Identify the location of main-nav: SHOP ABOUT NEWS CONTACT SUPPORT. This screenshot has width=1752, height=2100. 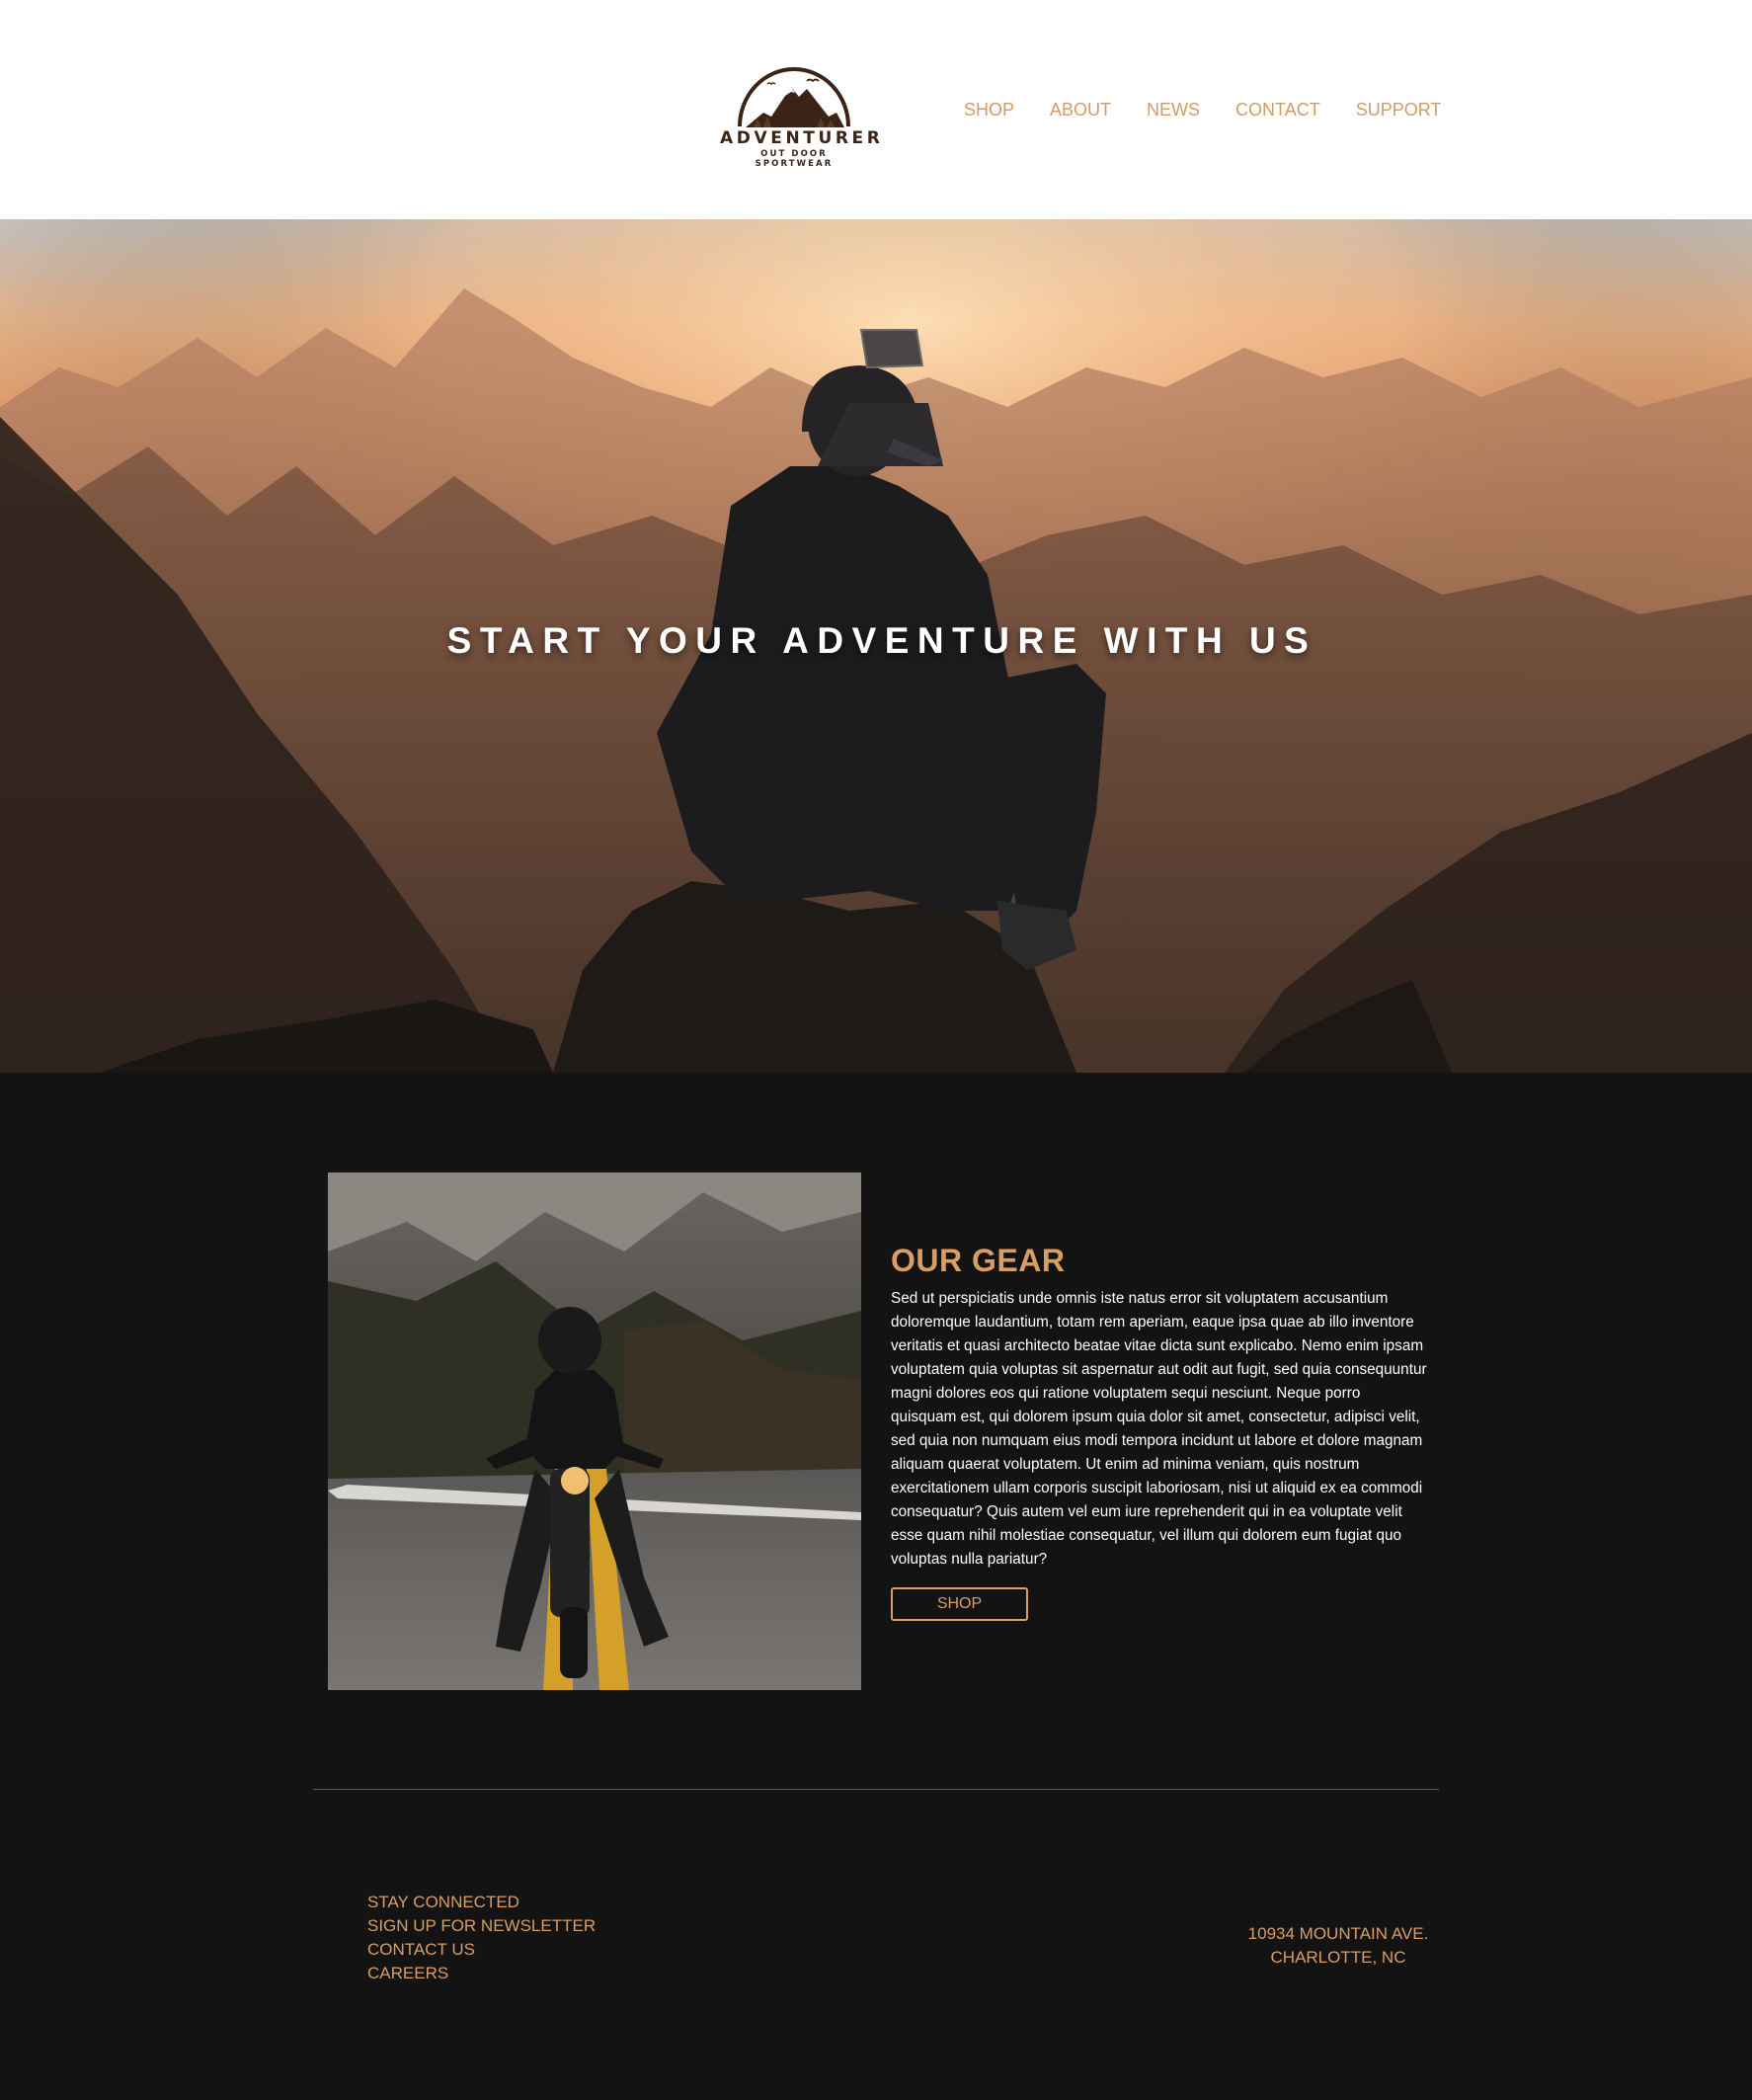
(1220, 110).